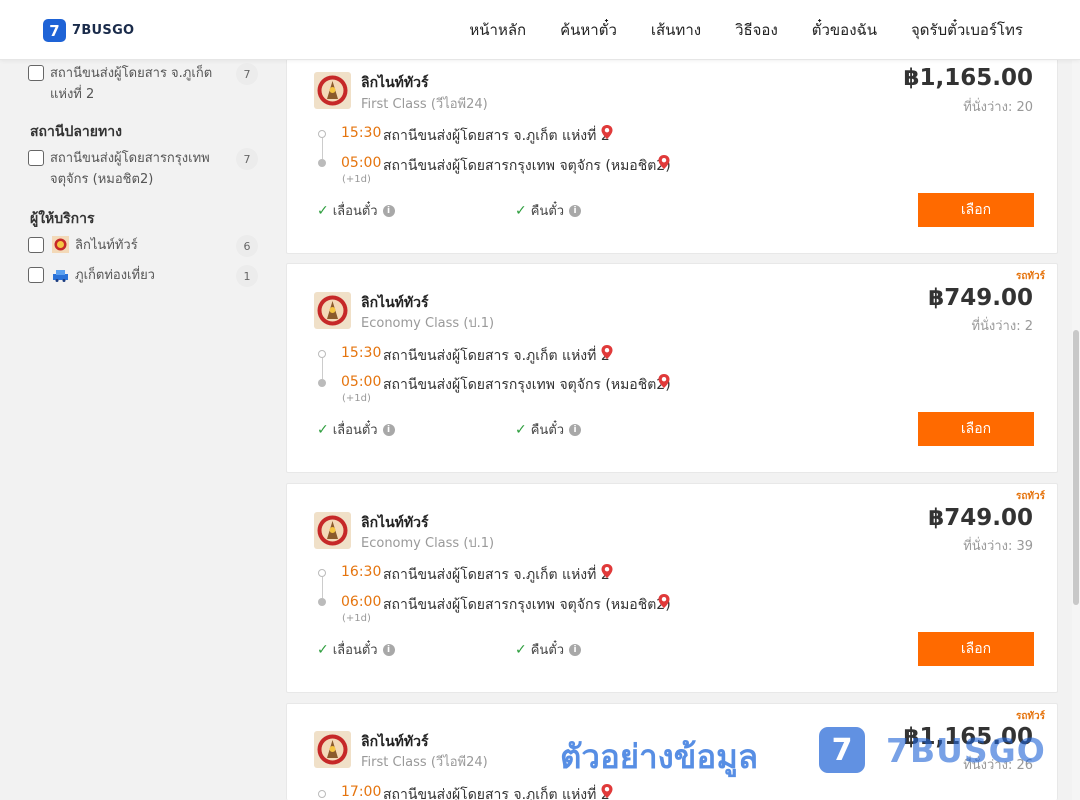 The image size is (1080, 800). Describe the element at coordinates (143, 84) in the screenshot. I see `filter-origin-station: สถานีขนส่งผู้โดยสาร จ.ภูเก็ต แห่งที่ 2 7` at that location.